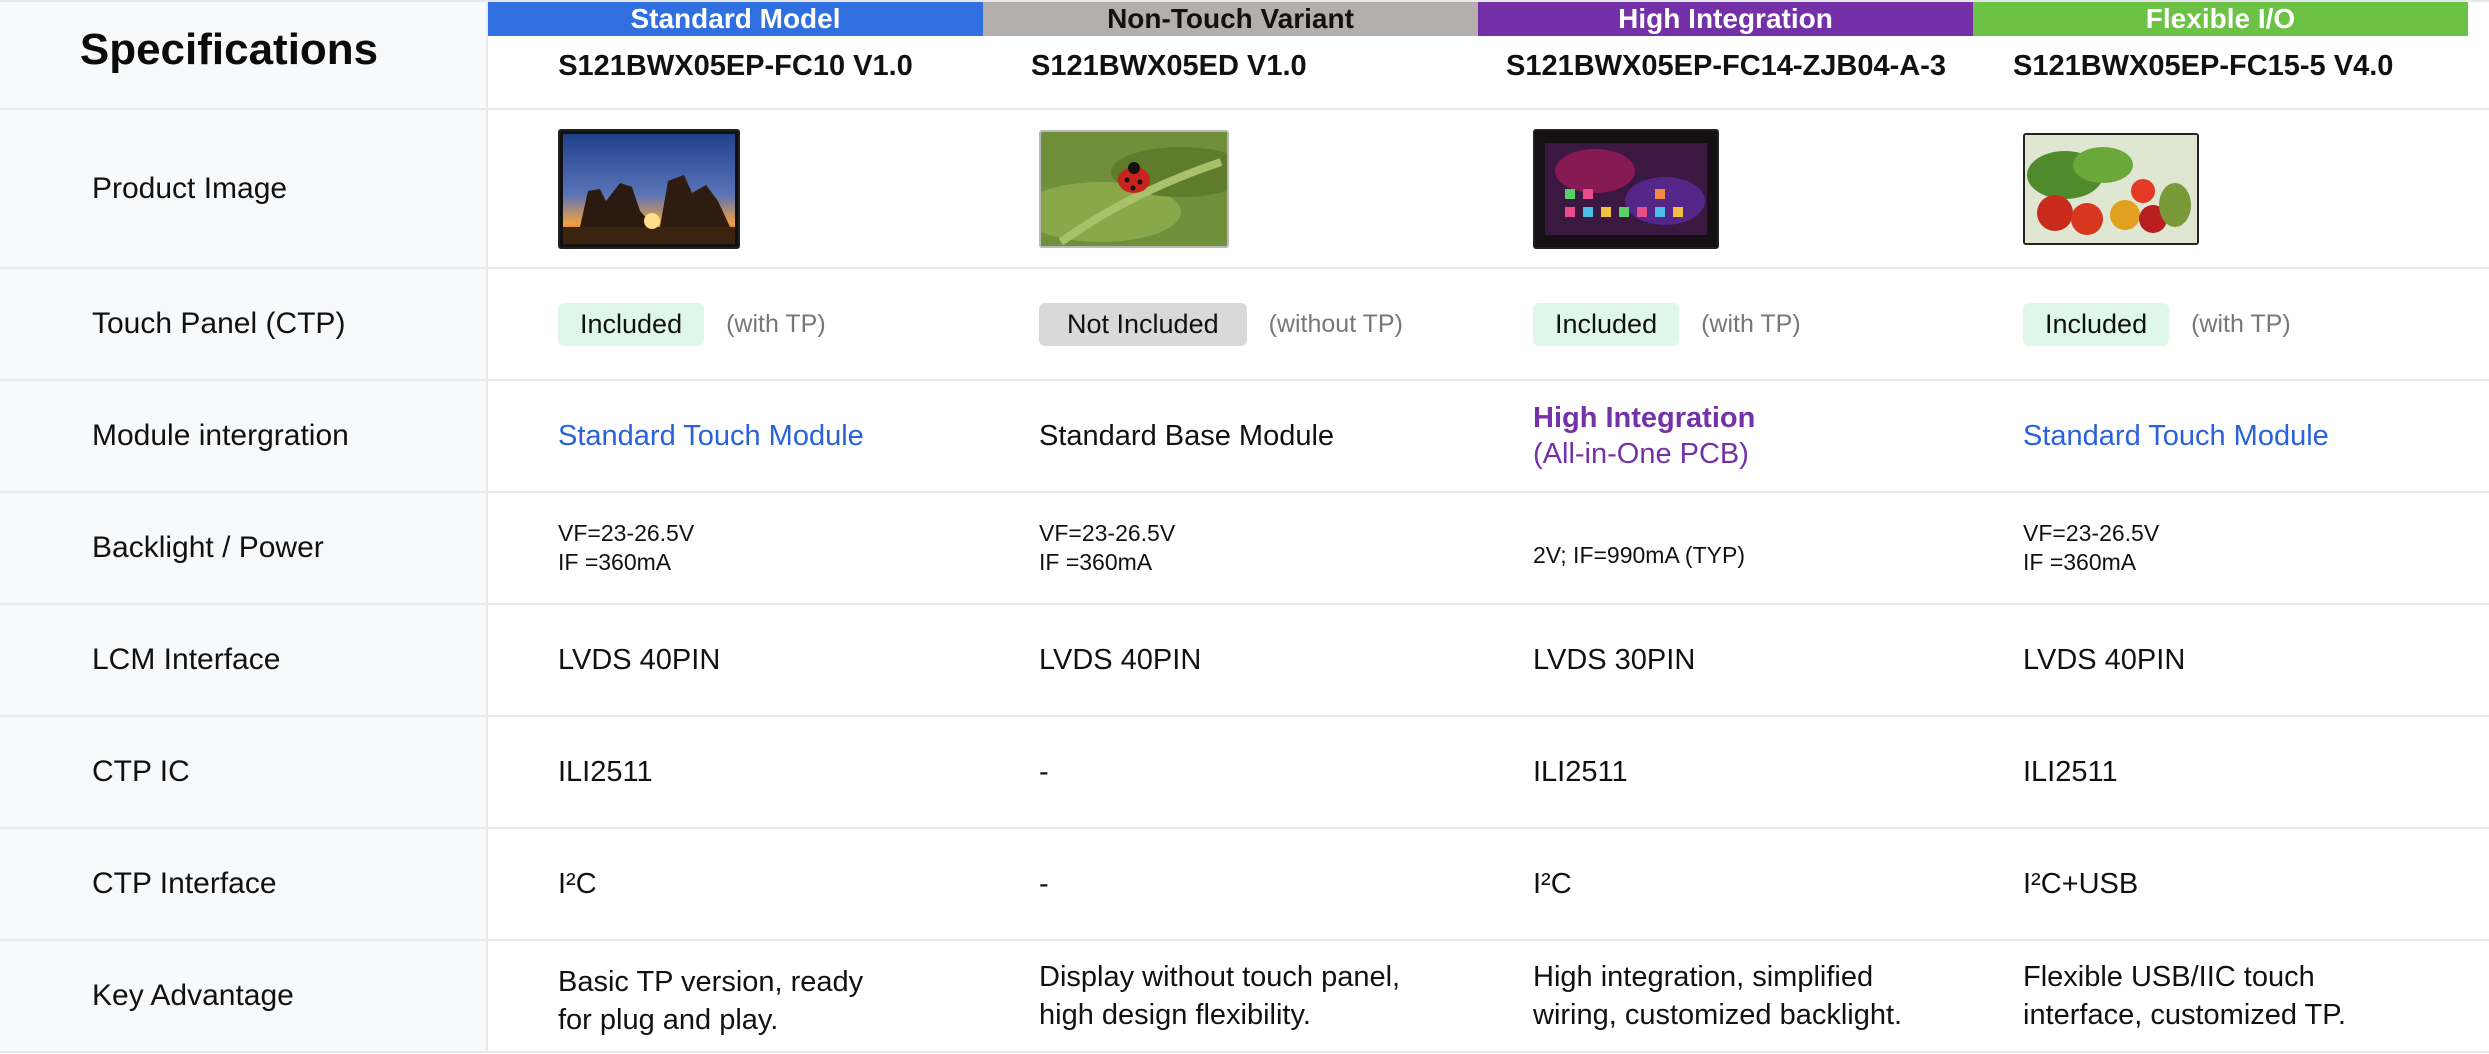  I want to click on touch-panel-1: Included (with TP), so click(735, 325).